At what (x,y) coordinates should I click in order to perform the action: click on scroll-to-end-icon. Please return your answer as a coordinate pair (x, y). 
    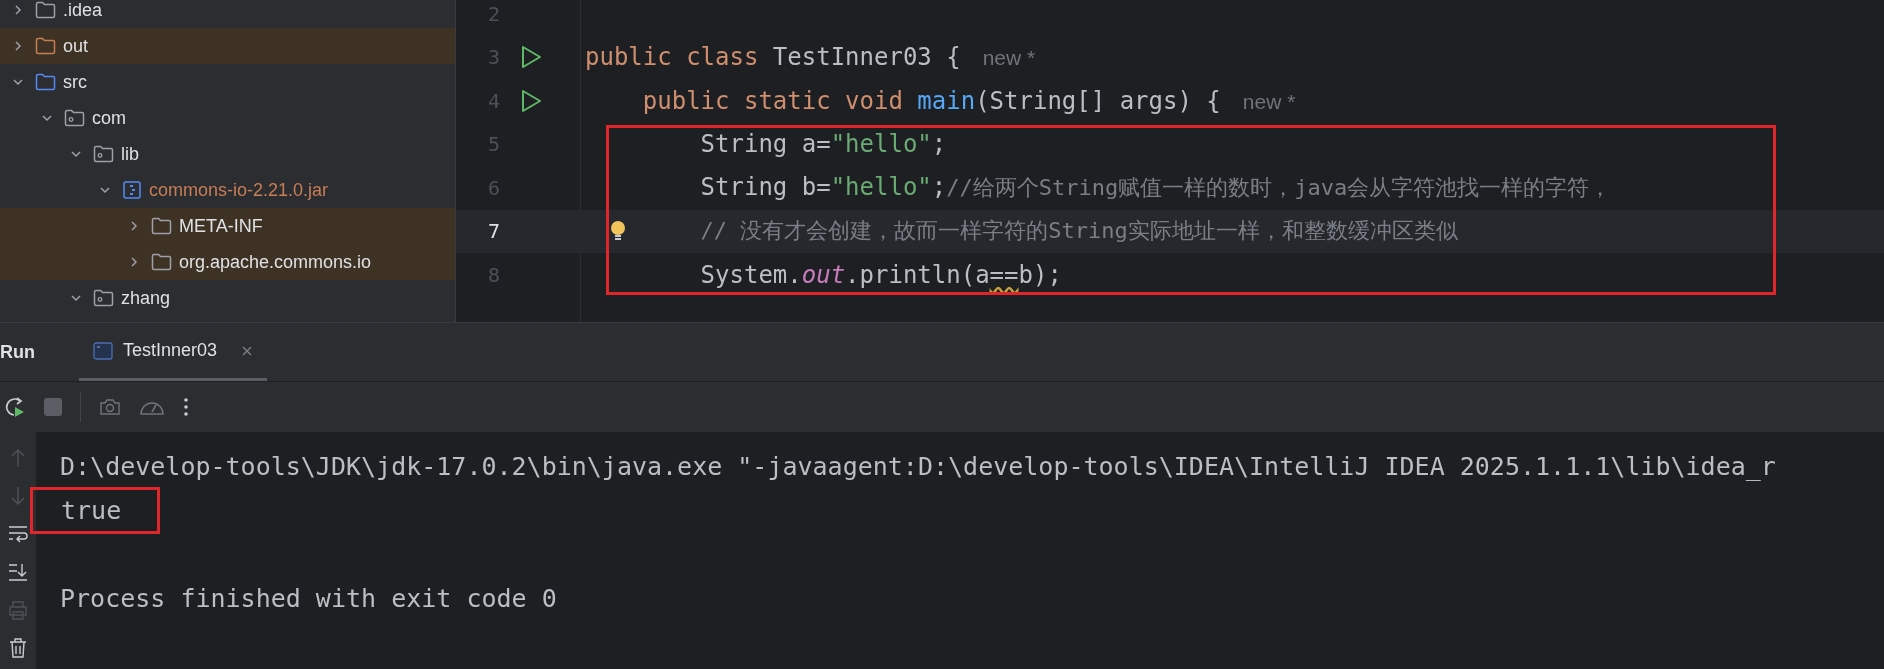
    Looking at the image, I should click on (18, 572).